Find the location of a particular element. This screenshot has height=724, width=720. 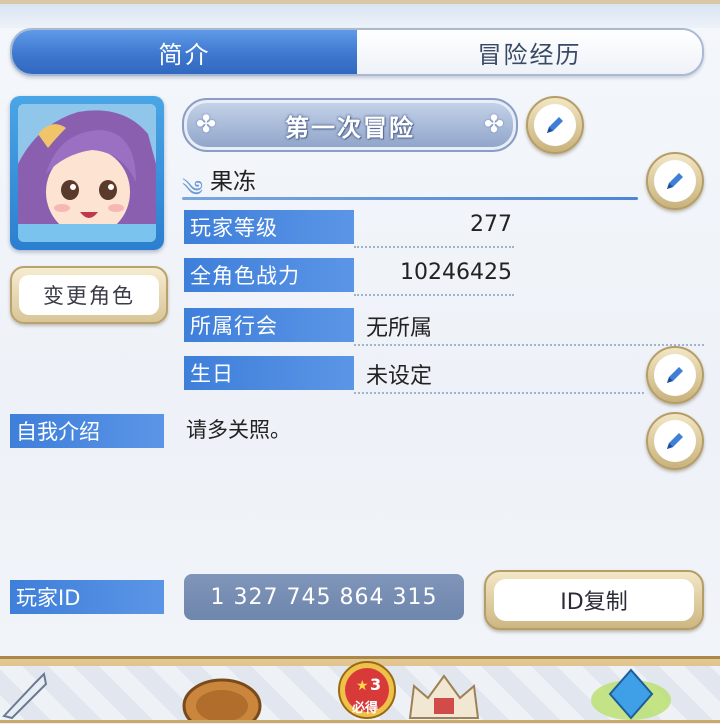

player-id-label: 玩家ID is located at coordinates (87, 597).